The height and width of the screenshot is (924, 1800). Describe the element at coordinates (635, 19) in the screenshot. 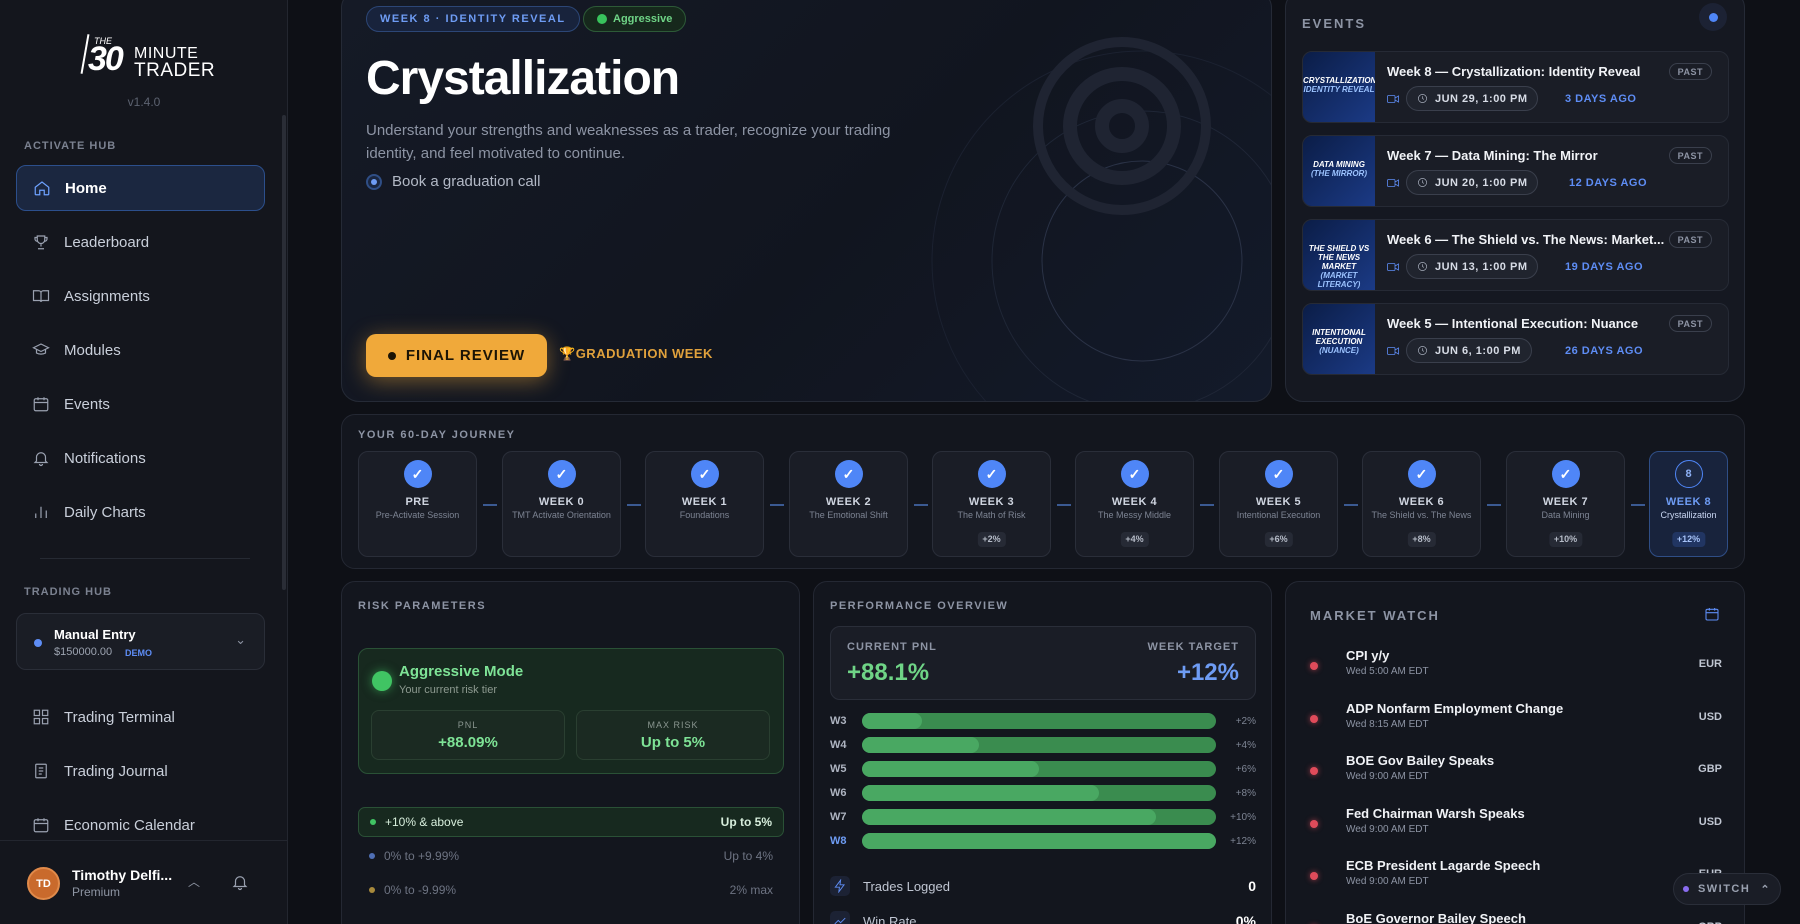

I see `risk-mode-pill: Aggressive` at that location.